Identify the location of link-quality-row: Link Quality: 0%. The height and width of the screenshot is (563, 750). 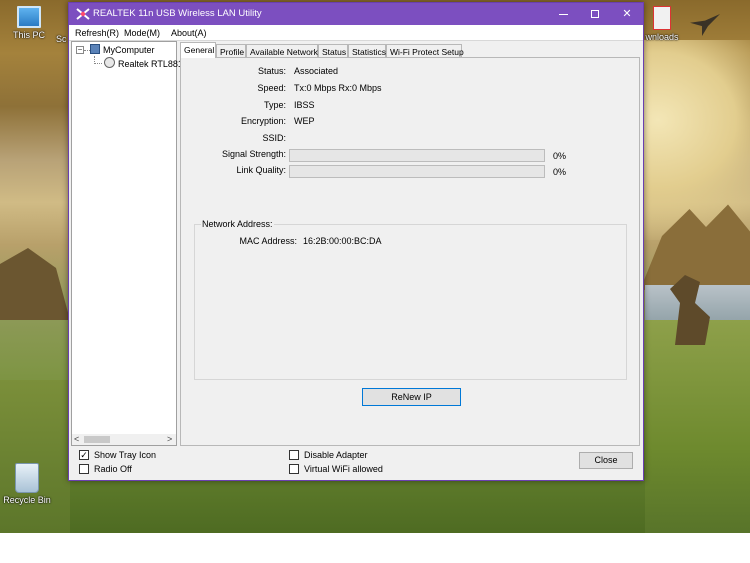
(411, 172).